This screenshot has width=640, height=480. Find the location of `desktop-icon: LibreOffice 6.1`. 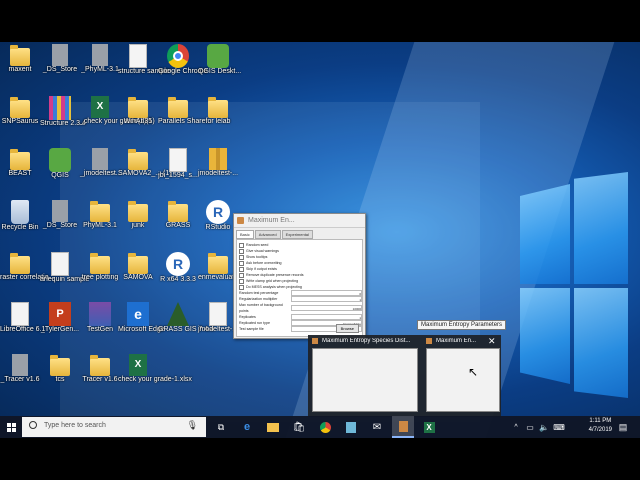

desktop-icon: LibreOffice 6.1 is located at coordinates (22, 318).